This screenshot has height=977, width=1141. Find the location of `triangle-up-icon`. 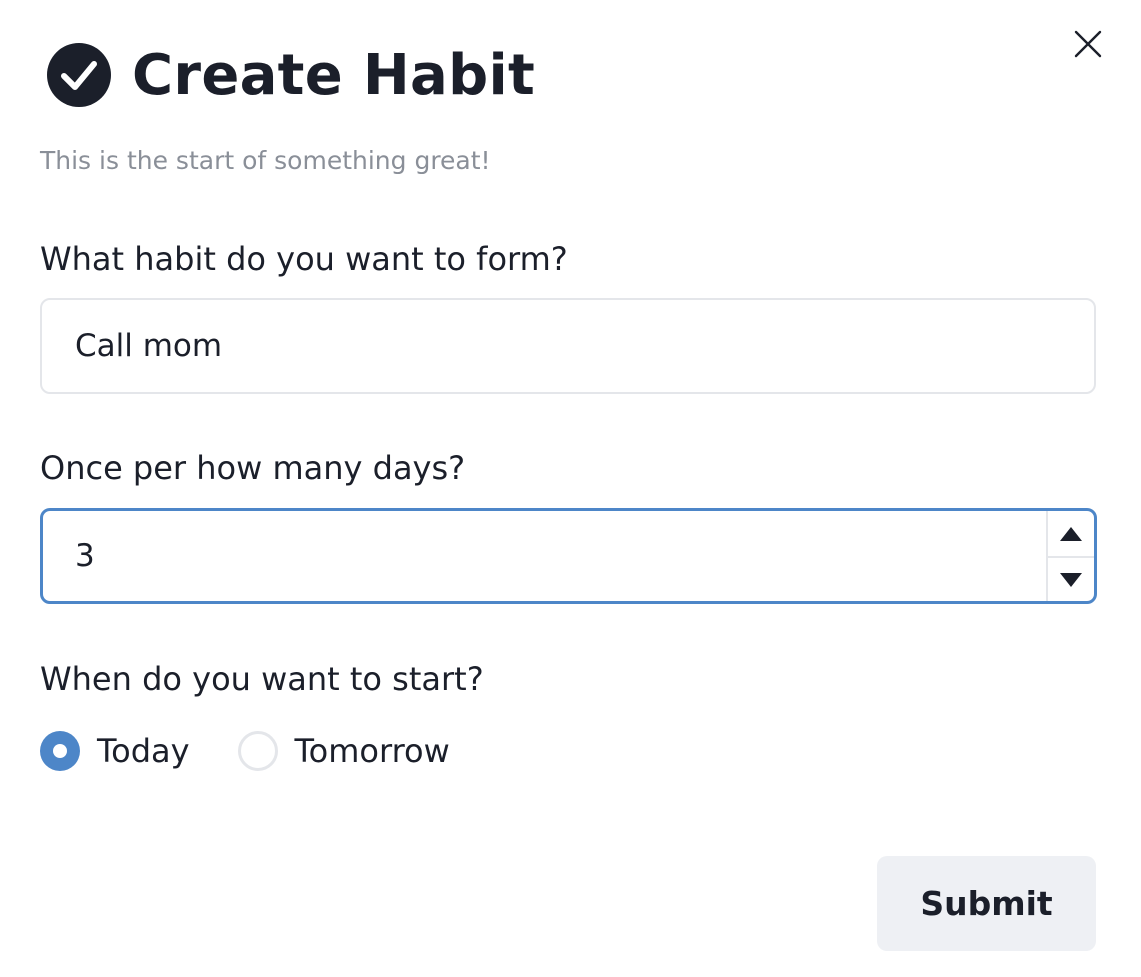

triangle-up-icon is located at coordinates (1071, 533).